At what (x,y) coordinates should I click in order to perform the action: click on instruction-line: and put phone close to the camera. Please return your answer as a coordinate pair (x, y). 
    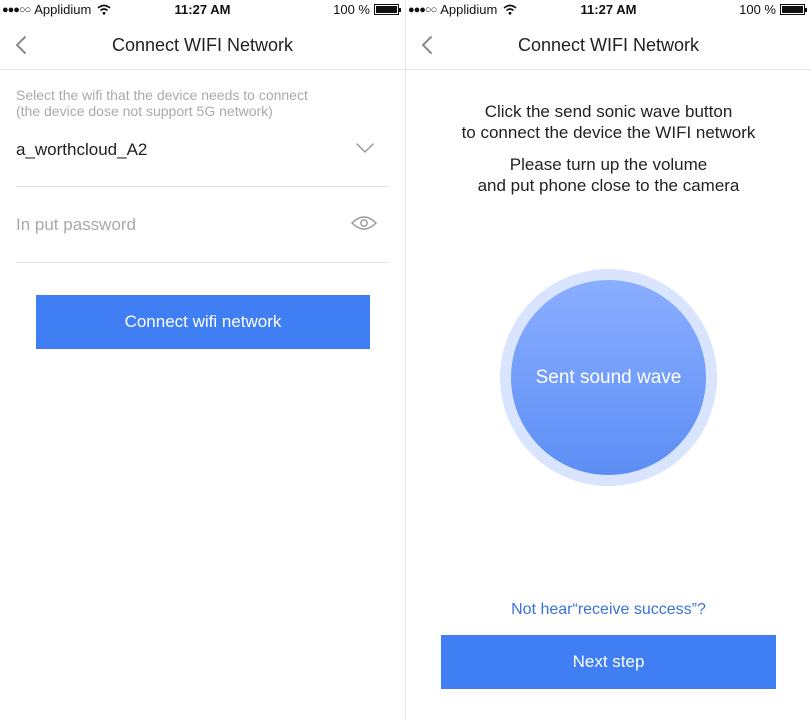
    Looking at the image, I should click on (608, 185).